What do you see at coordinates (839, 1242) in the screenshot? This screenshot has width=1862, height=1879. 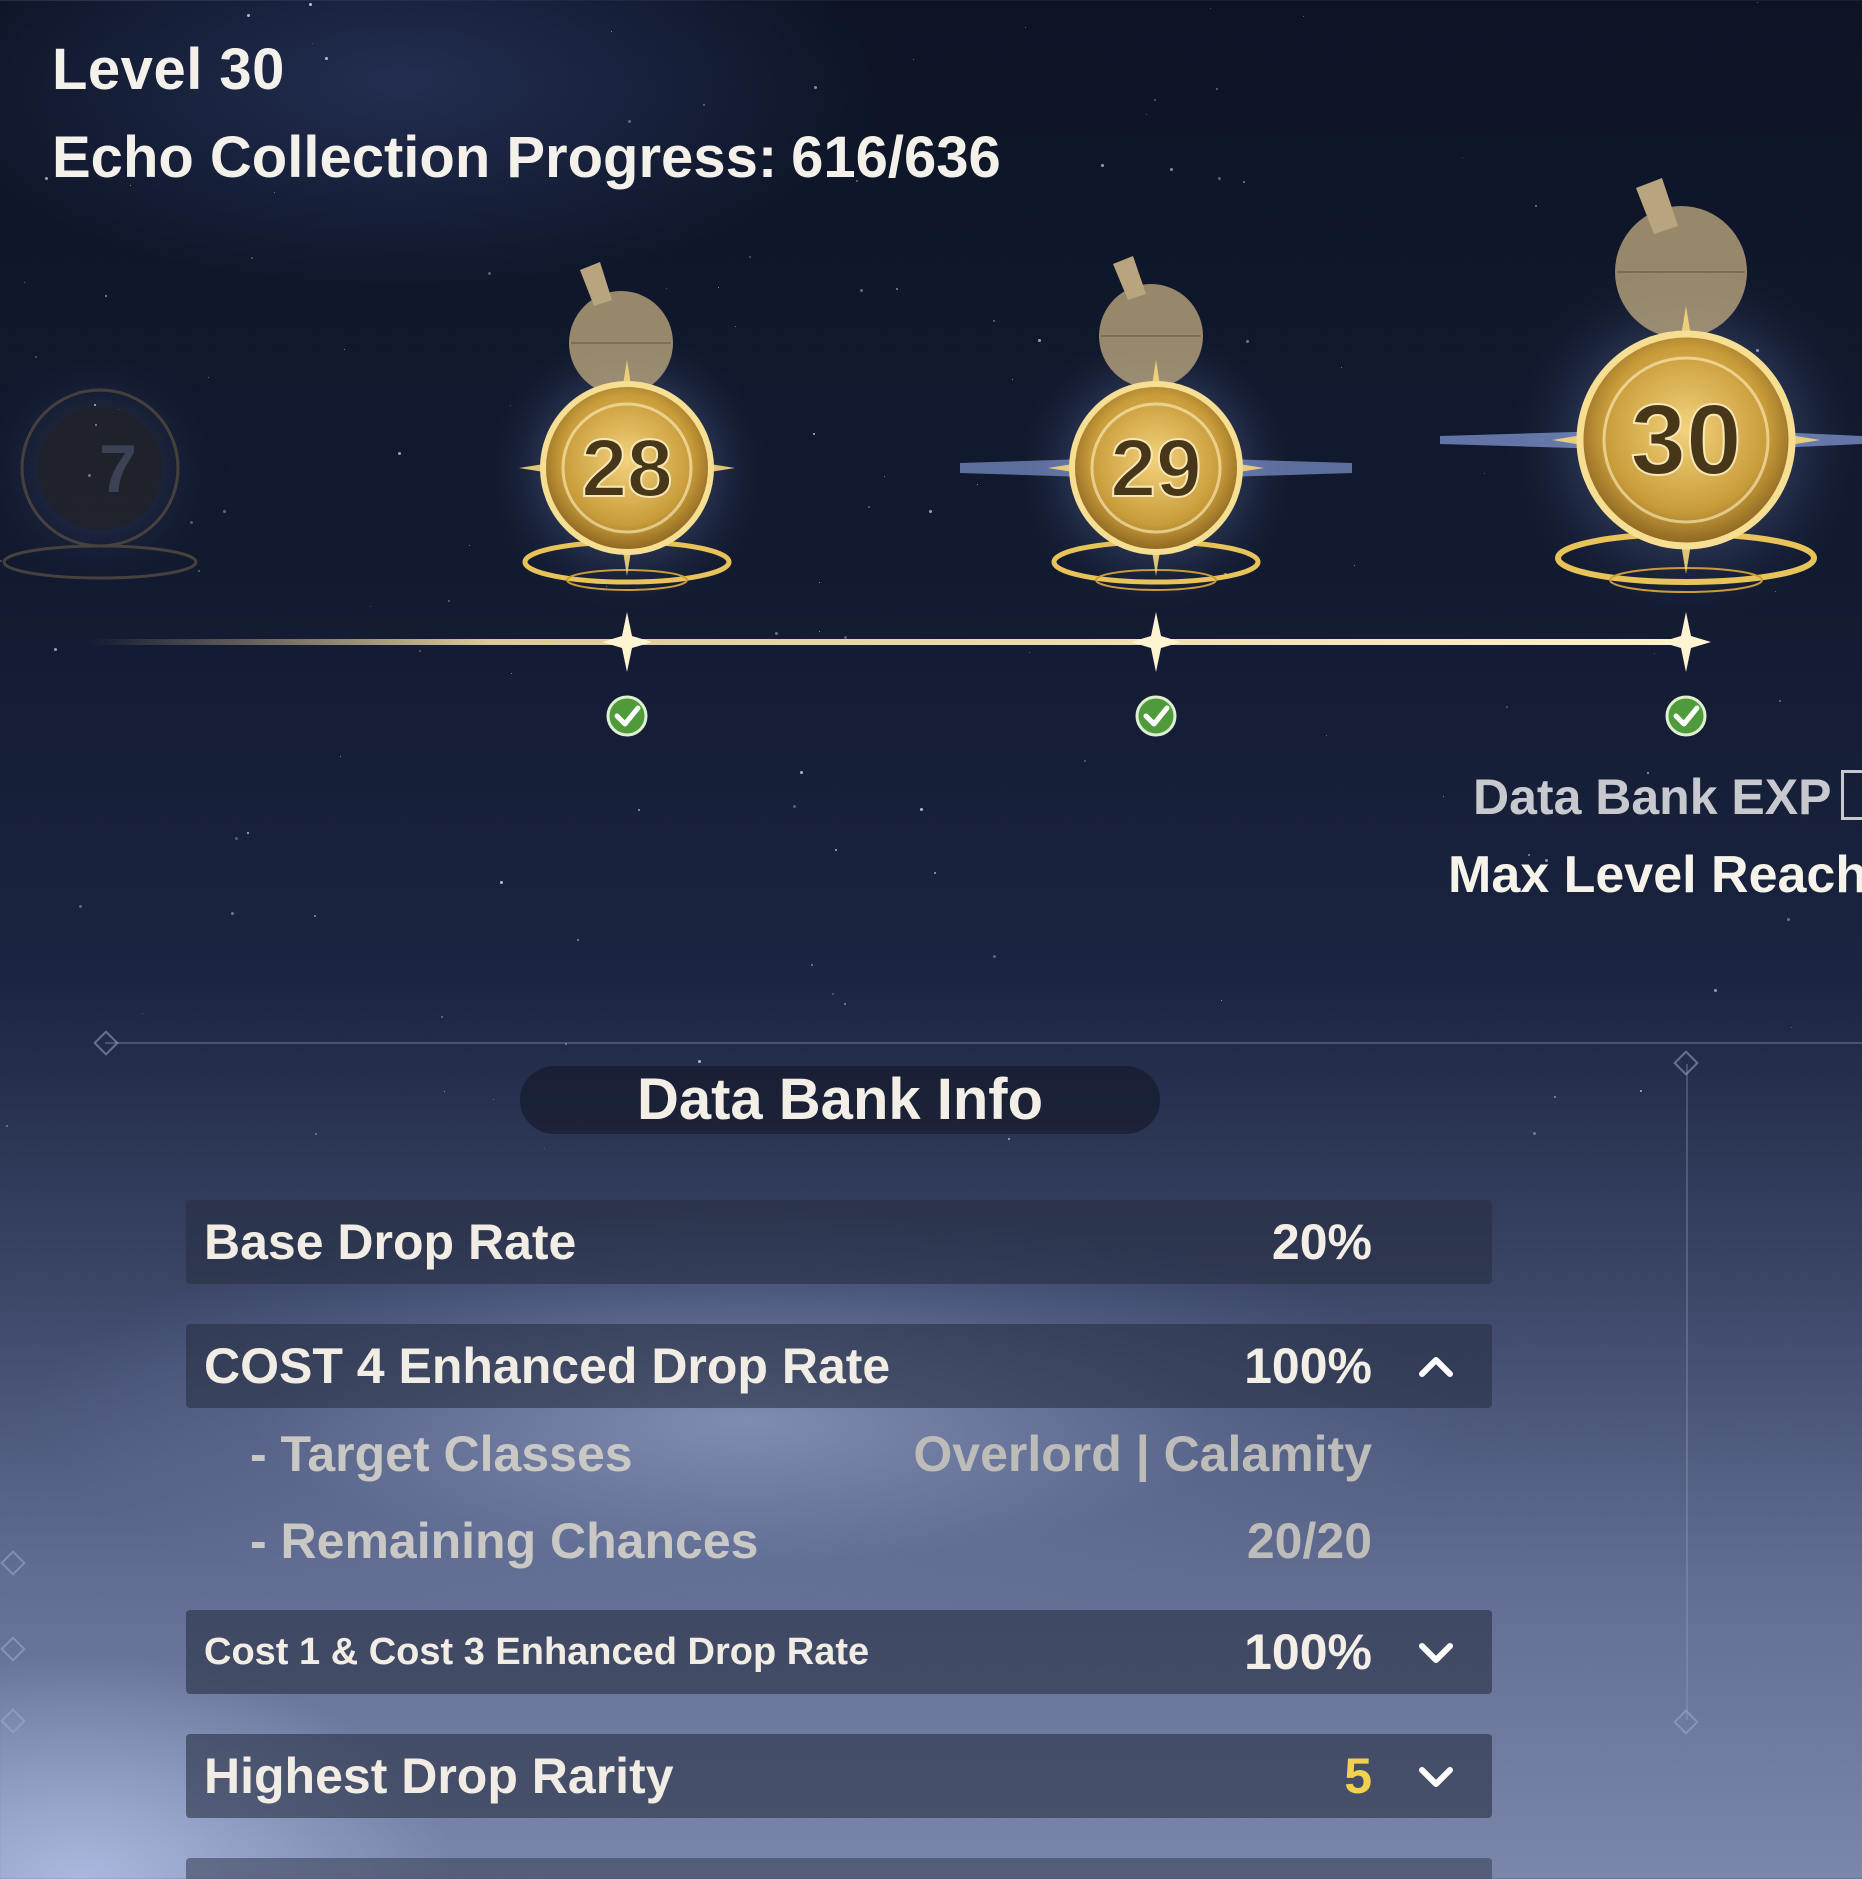 I see `base-drop-rate-row: Base Drop Rate 20%` at bounding box center [839, 1242].